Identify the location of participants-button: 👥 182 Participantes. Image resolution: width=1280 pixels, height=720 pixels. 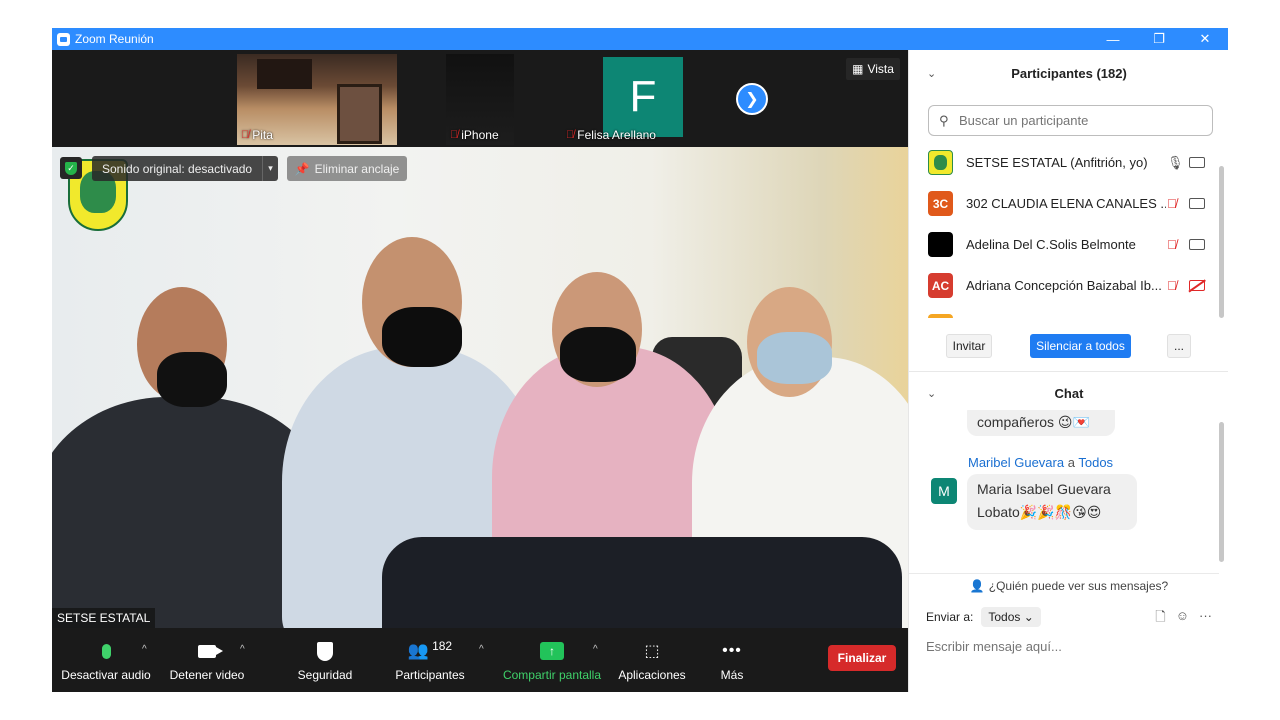
(430, 660).